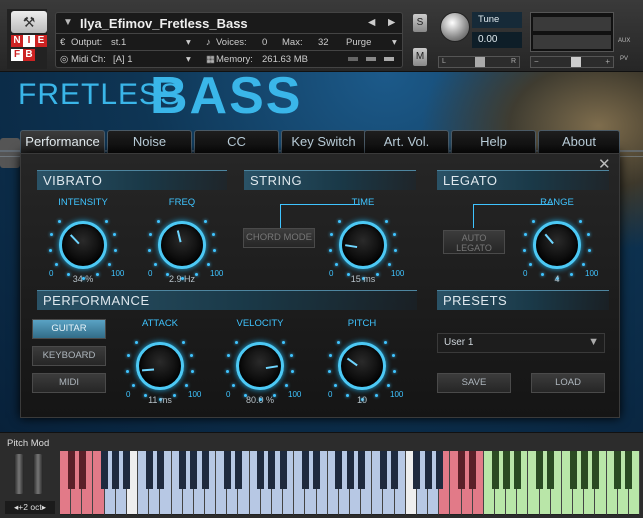 This screenshot has width=643, height=518. Describe the element at coordinates (236, 141) in the screenshot. I see `tab-cc: CC` at that location.